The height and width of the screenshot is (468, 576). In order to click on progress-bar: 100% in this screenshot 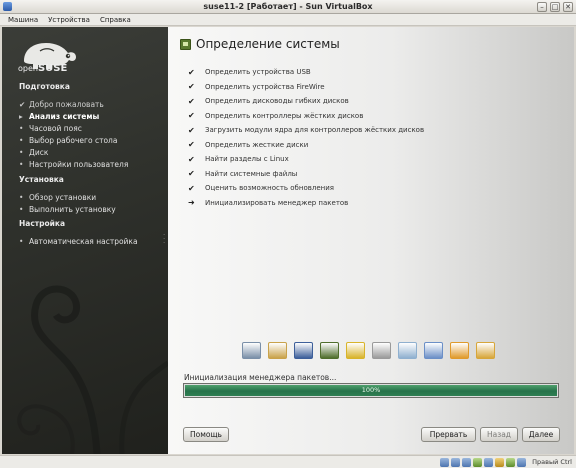, I will do `click(371, 390)`.